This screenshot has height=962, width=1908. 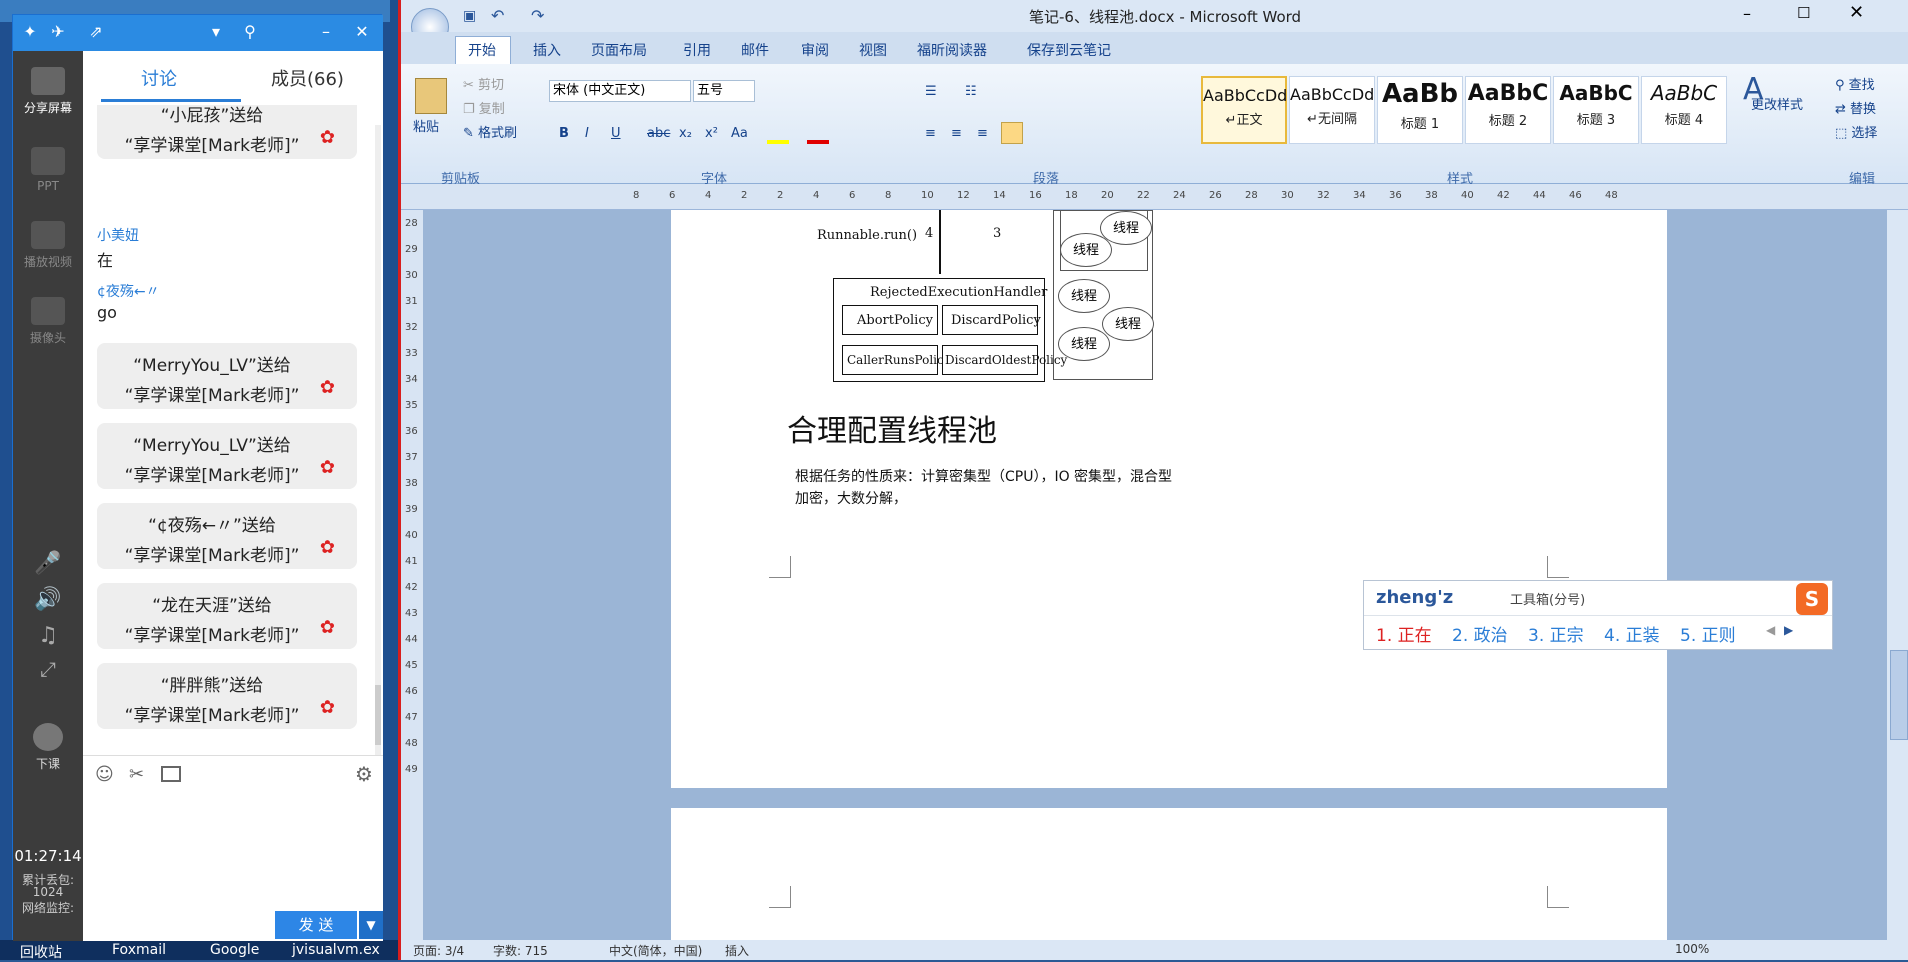 What do you see at coordinates (737, 950) in the screenshot?
I see `status-mode: 插入` at bounding box center [737, 950].